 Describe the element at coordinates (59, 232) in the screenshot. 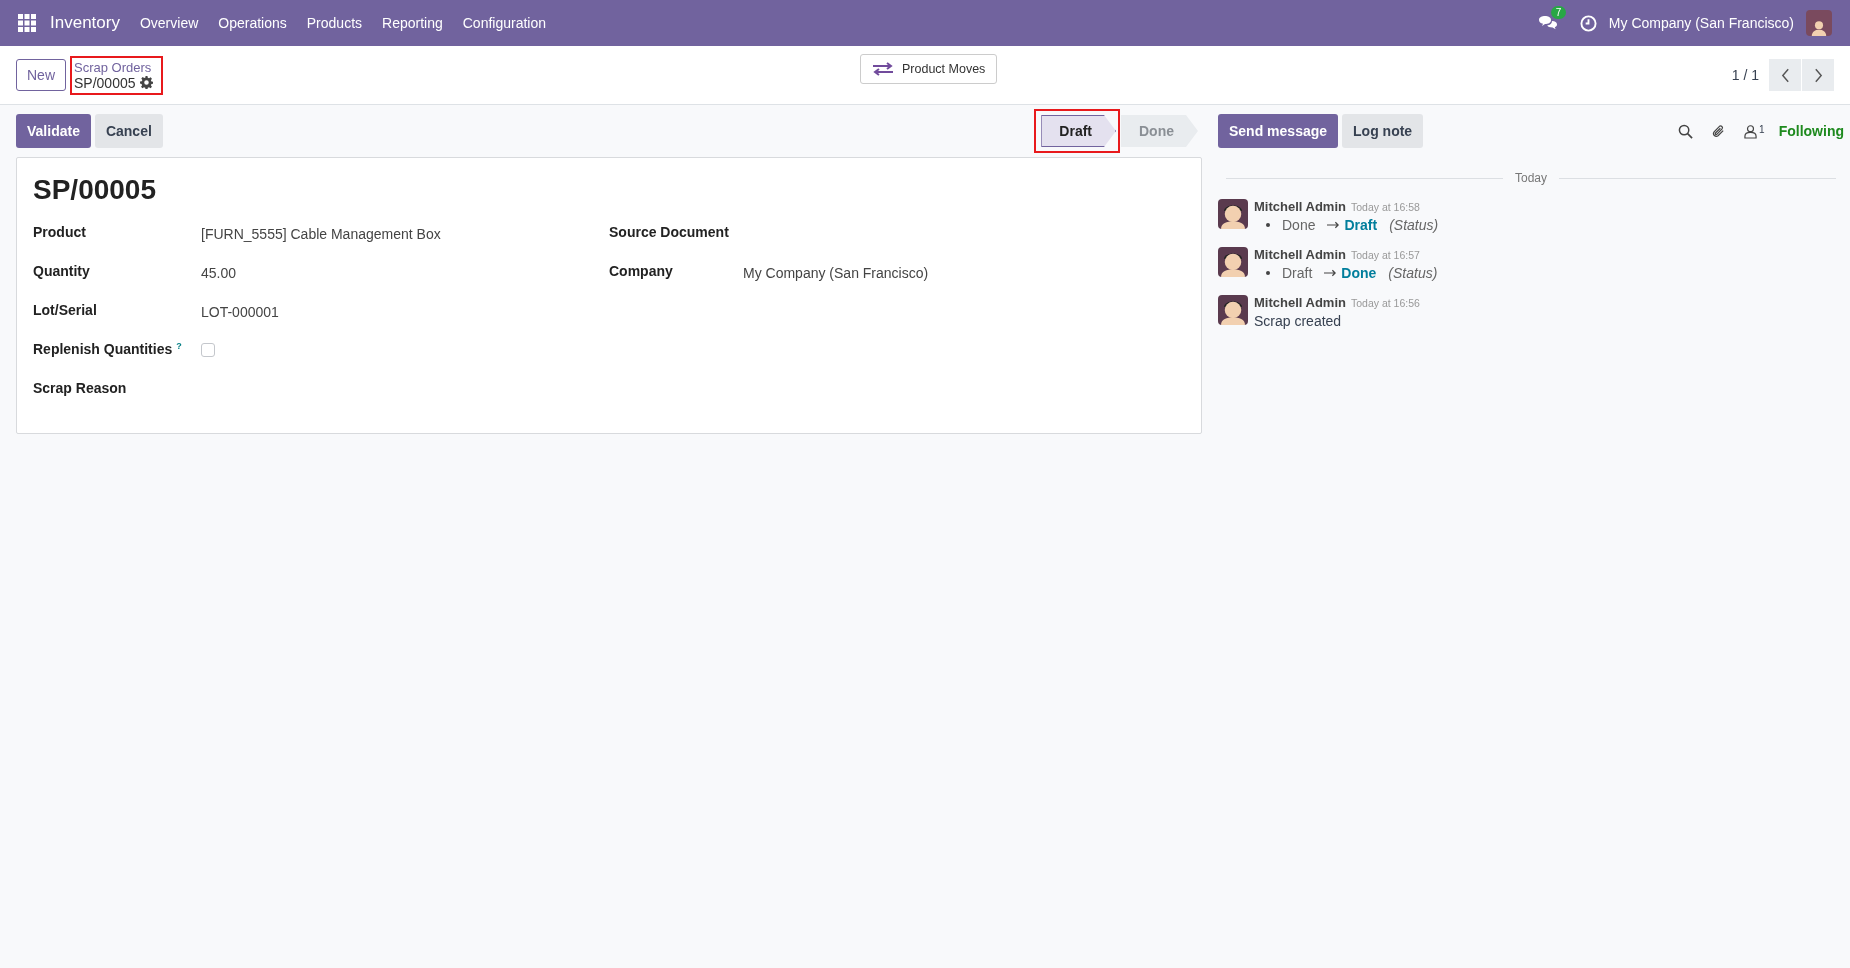

I see `field-label: Product` at that location.